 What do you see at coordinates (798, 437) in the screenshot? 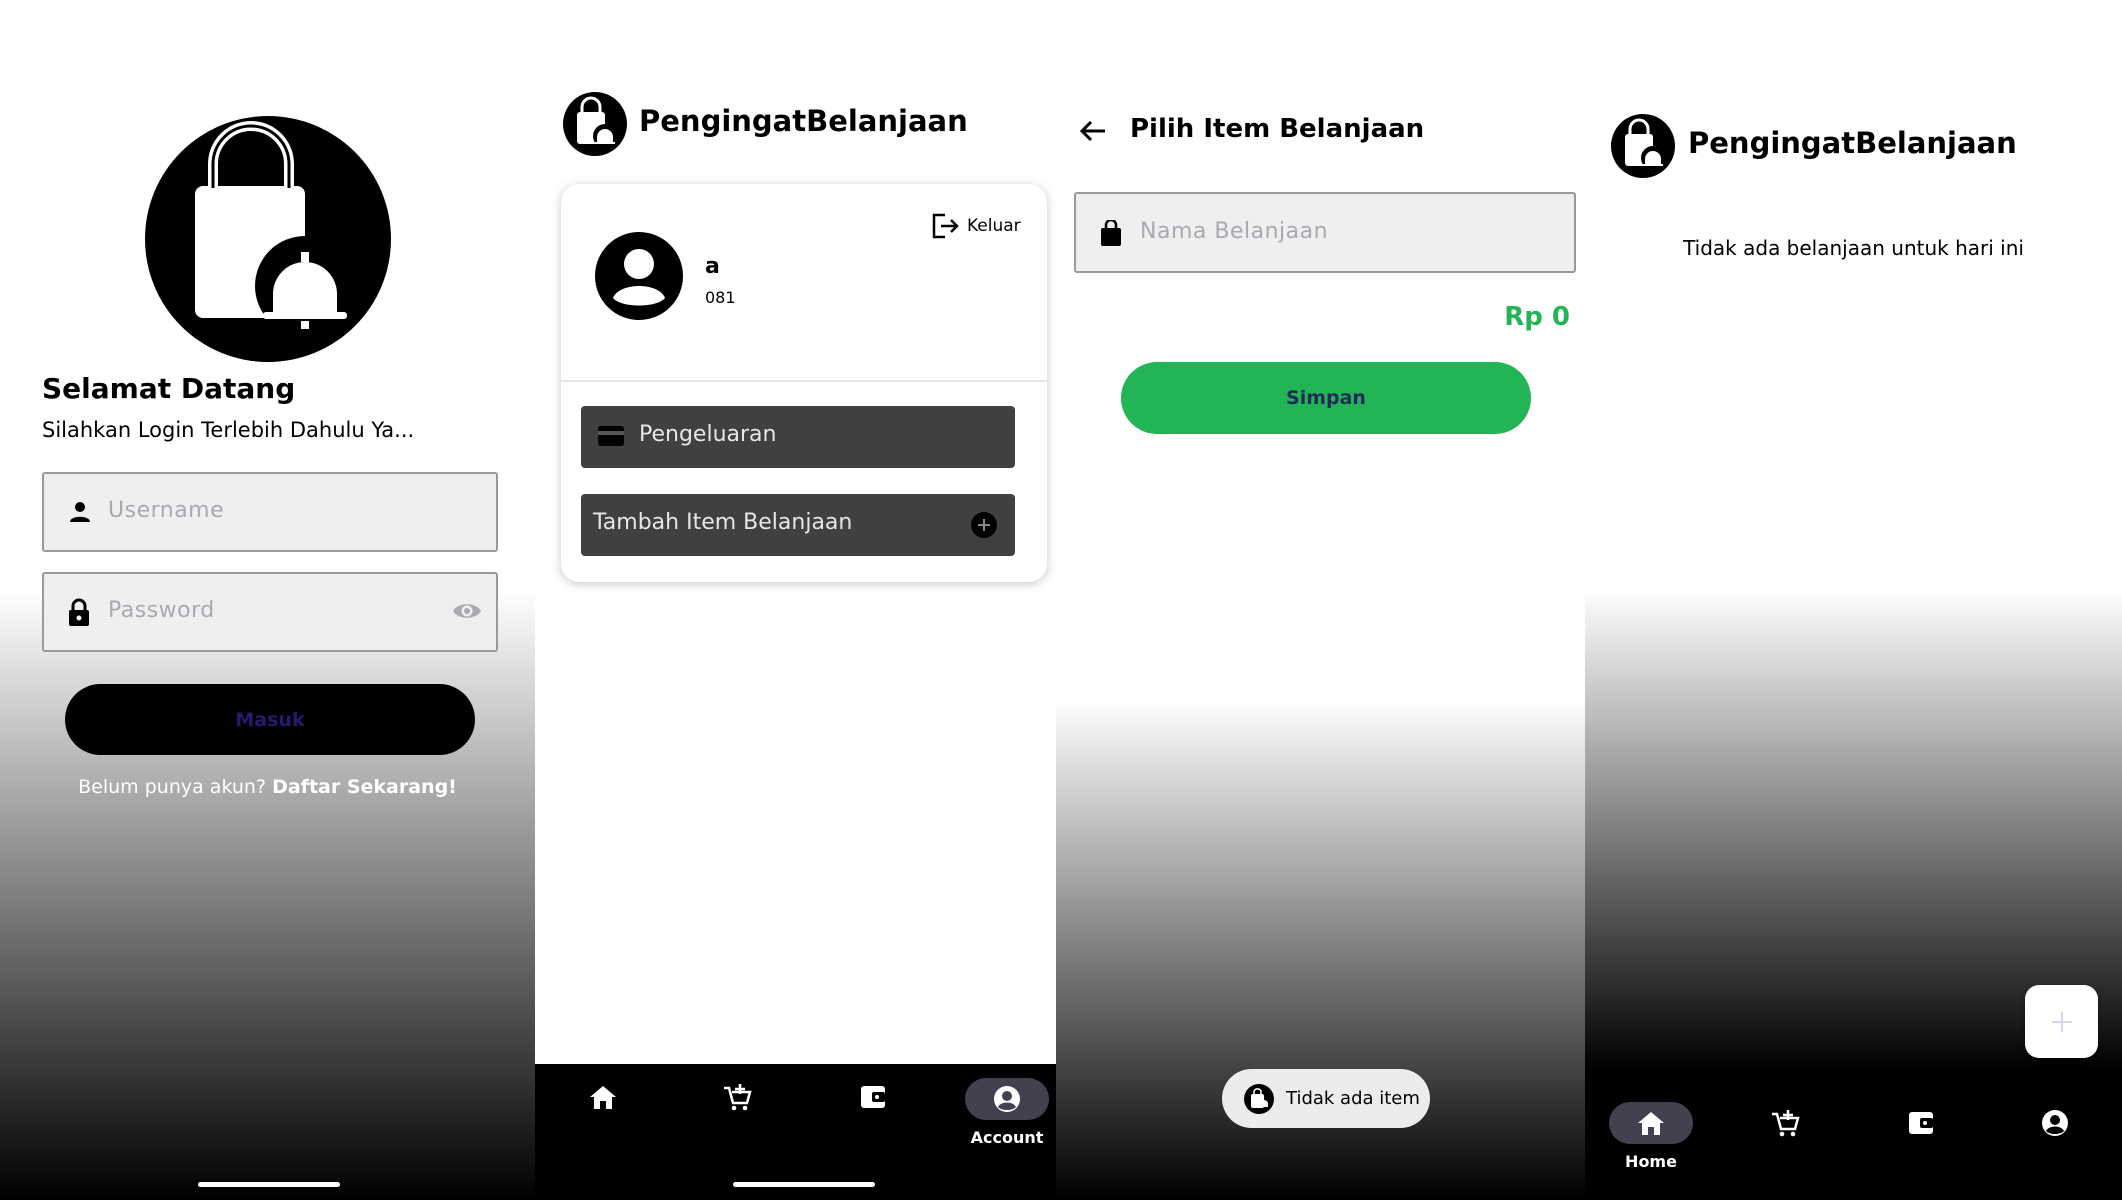
I see `expense-button: Pengeluaran` at bounding box center [798, 437].